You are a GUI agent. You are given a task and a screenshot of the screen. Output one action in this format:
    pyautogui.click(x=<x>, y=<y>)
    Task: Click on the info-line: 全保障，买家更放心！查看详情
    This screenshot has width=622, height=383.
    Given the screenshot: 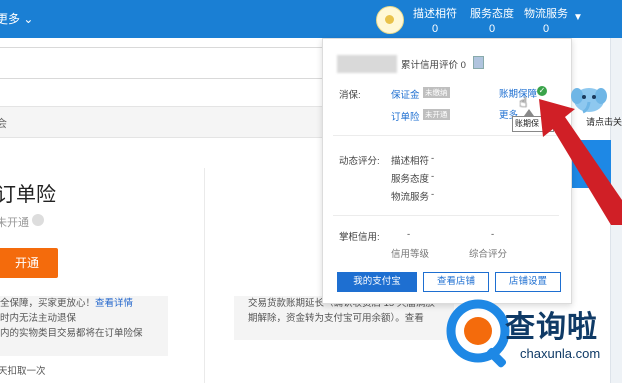 What is the action you would take?
    pyautogui.click(x=84, y=303)
    